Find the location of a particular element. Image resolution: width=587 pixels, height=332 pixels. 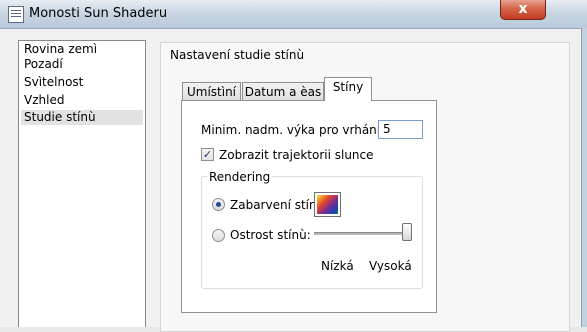

close-icon: x is located at coordinates (523, 9).